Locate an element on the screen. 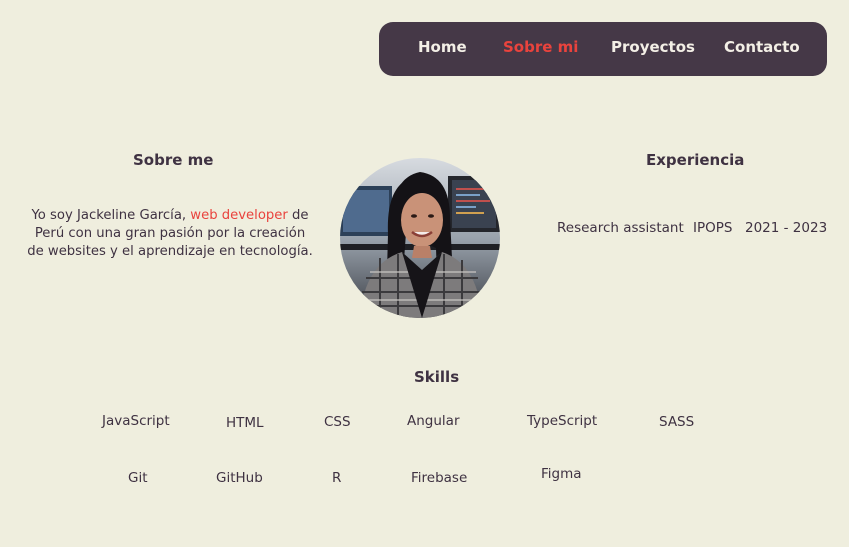  nav-projects-link: Proyectos is located at coordinates (653, 47).